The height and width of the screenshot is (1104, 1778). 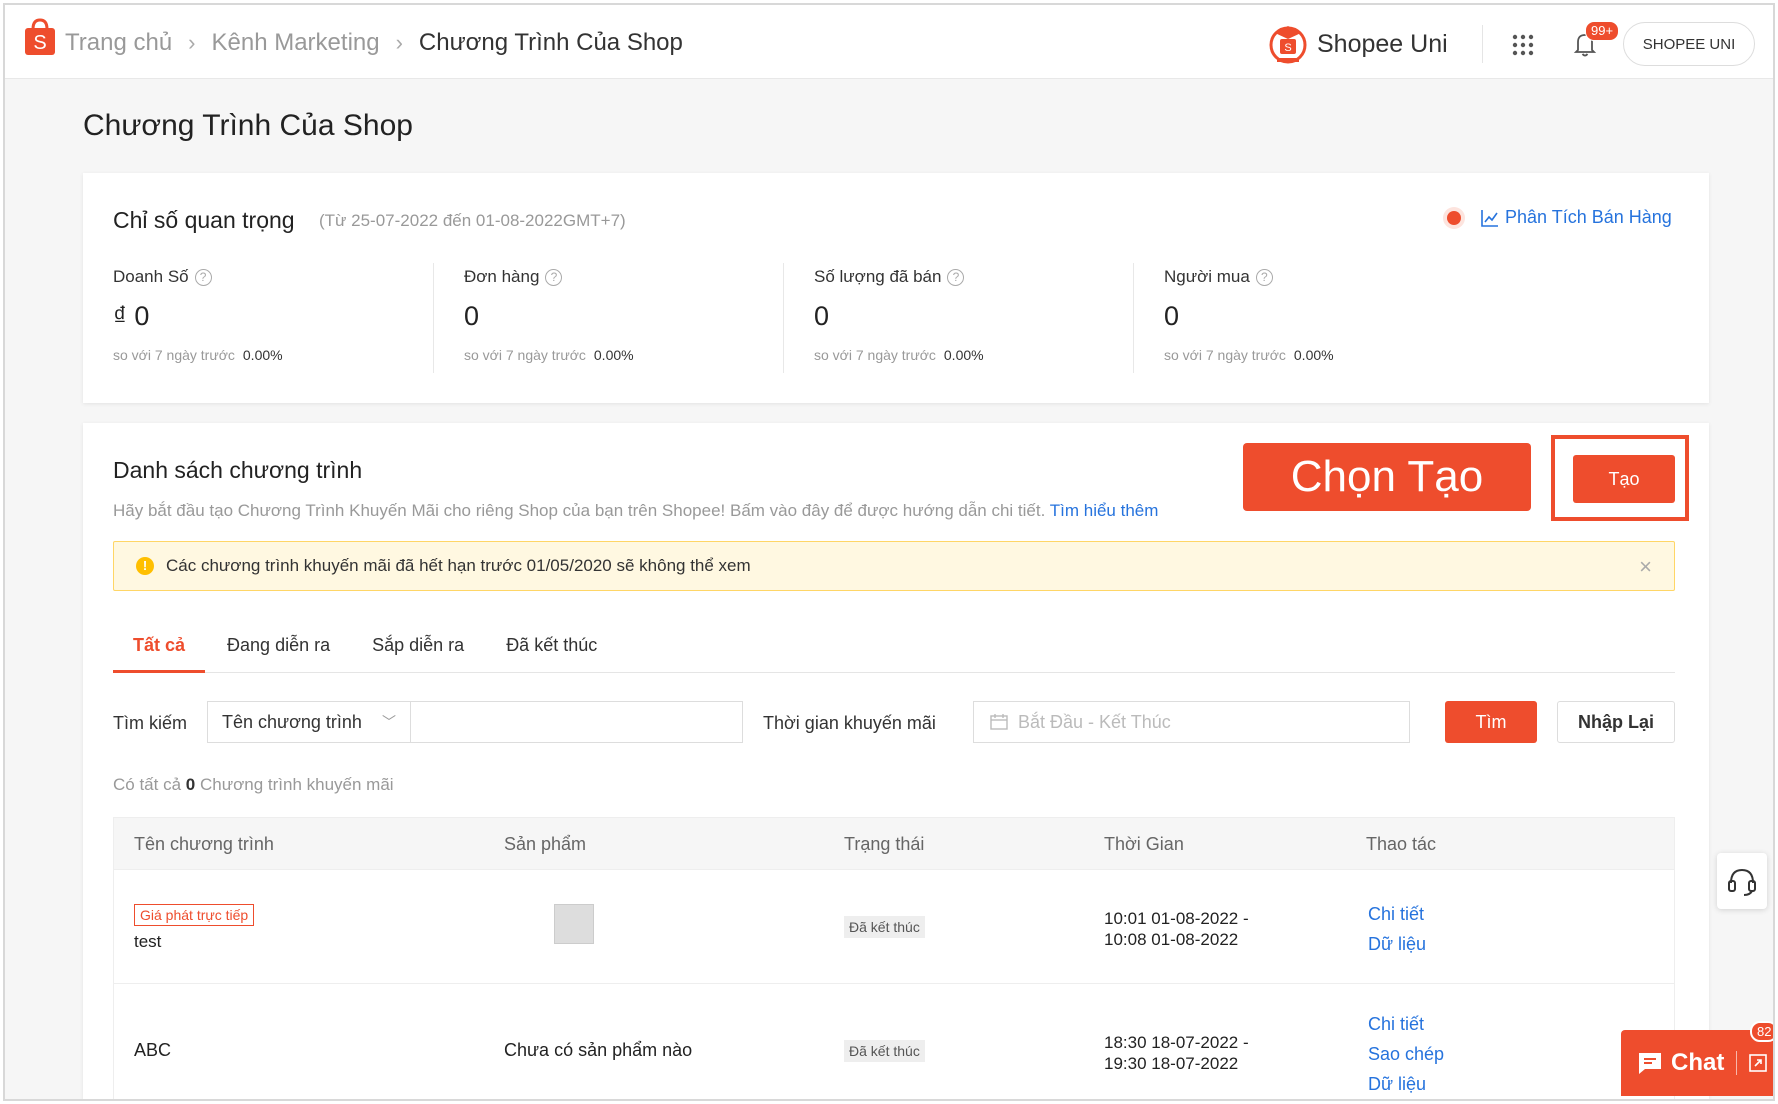 What do you see at coordinates (1406, 1054) in the screenshot?
I see `copy-link: Sao chép` at bounding box center [1406, 1054].